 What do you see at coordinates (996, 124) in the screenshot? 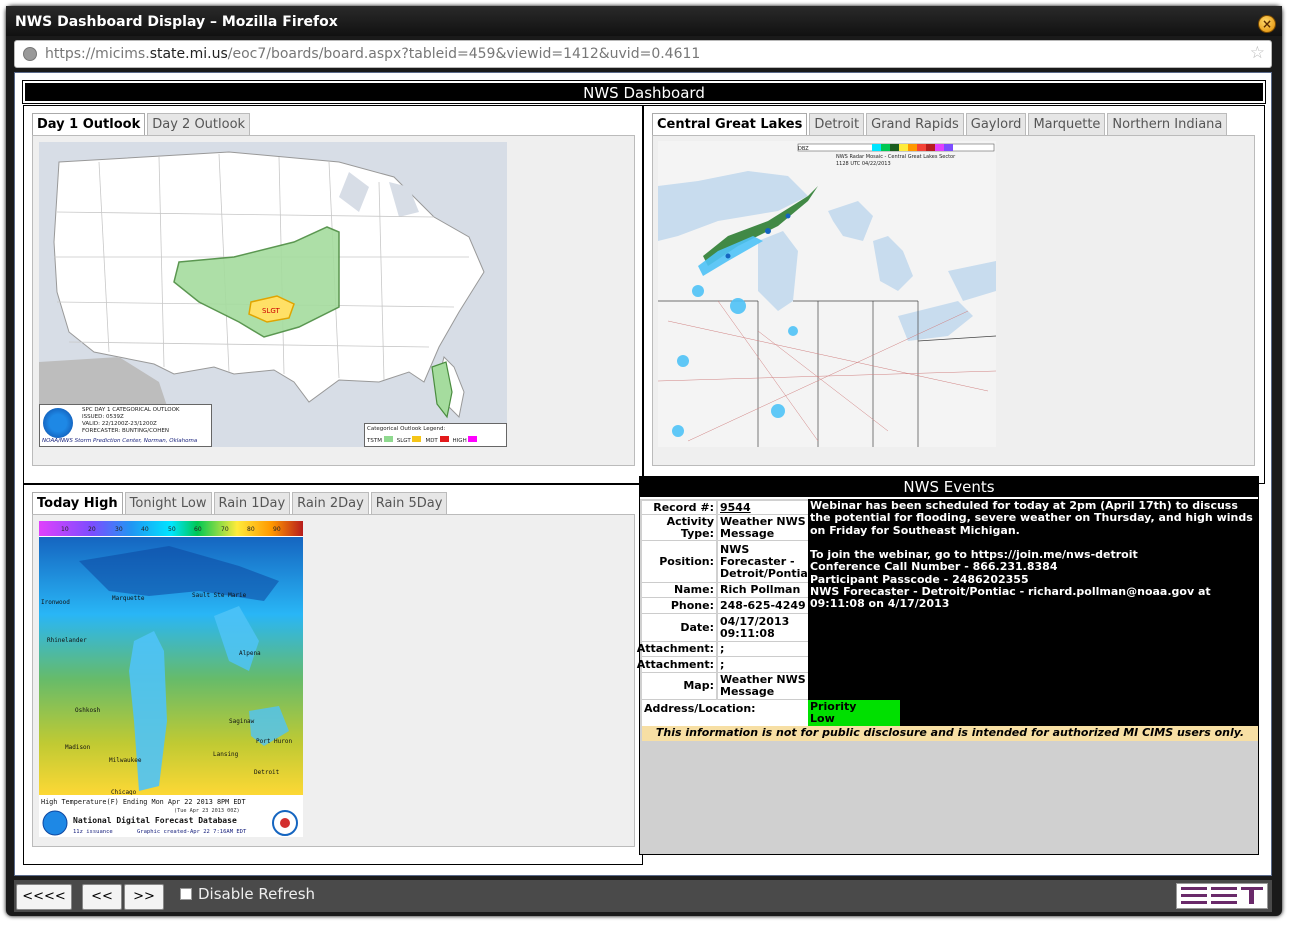
I see `tab-gaylord: Gaylord` at bounding box center [996, 124].